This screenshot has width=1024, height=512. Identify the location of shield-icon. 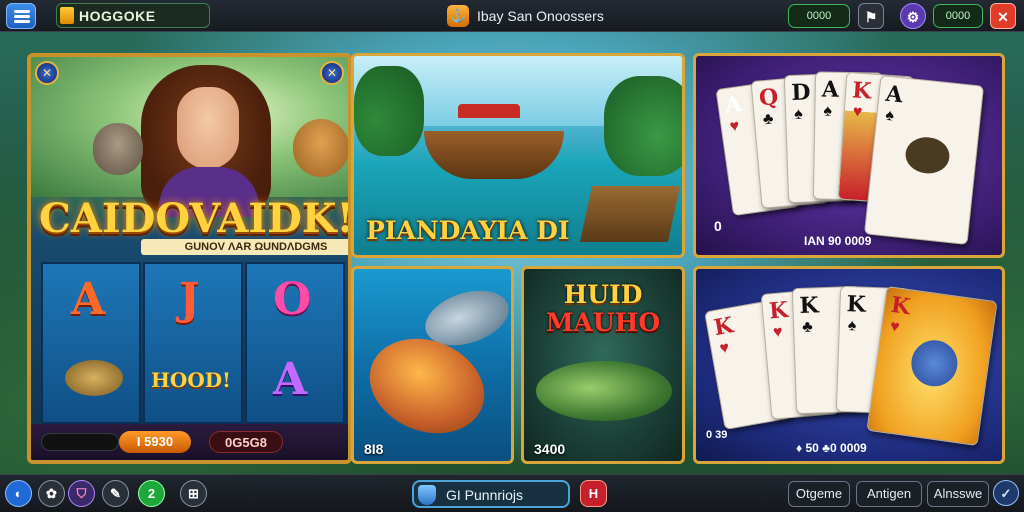
(427, 495).